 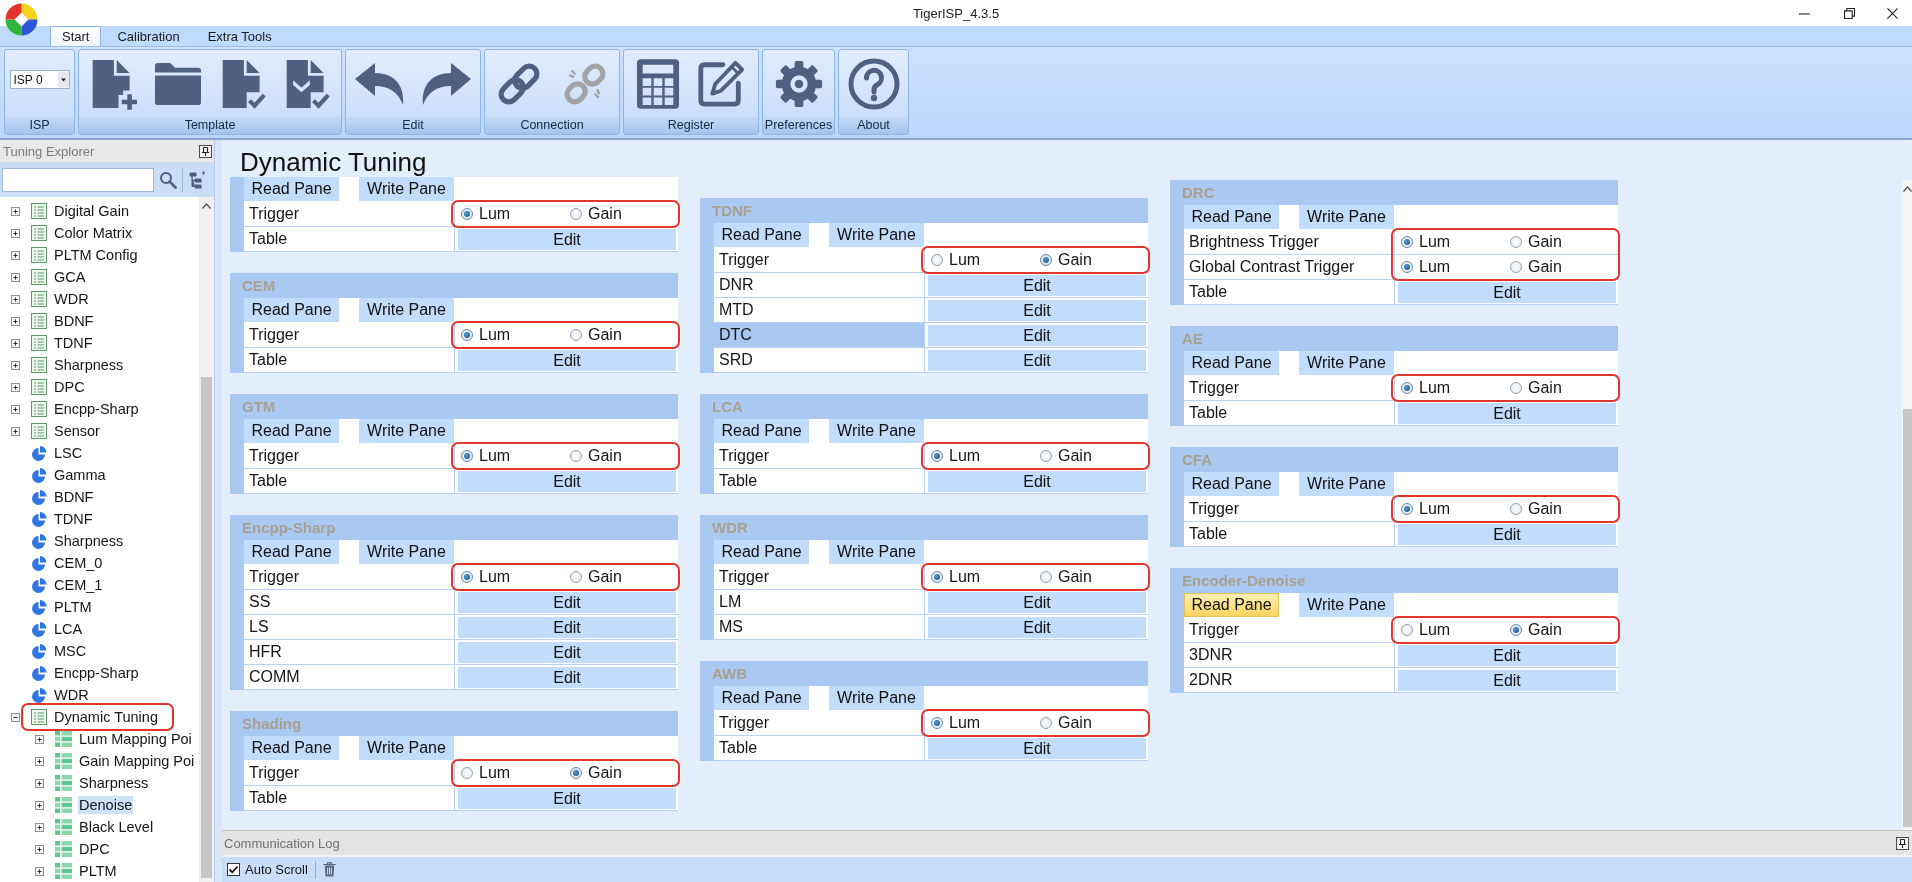 I want to click on tree-item: CEM_0, so click(x=78, y=563).